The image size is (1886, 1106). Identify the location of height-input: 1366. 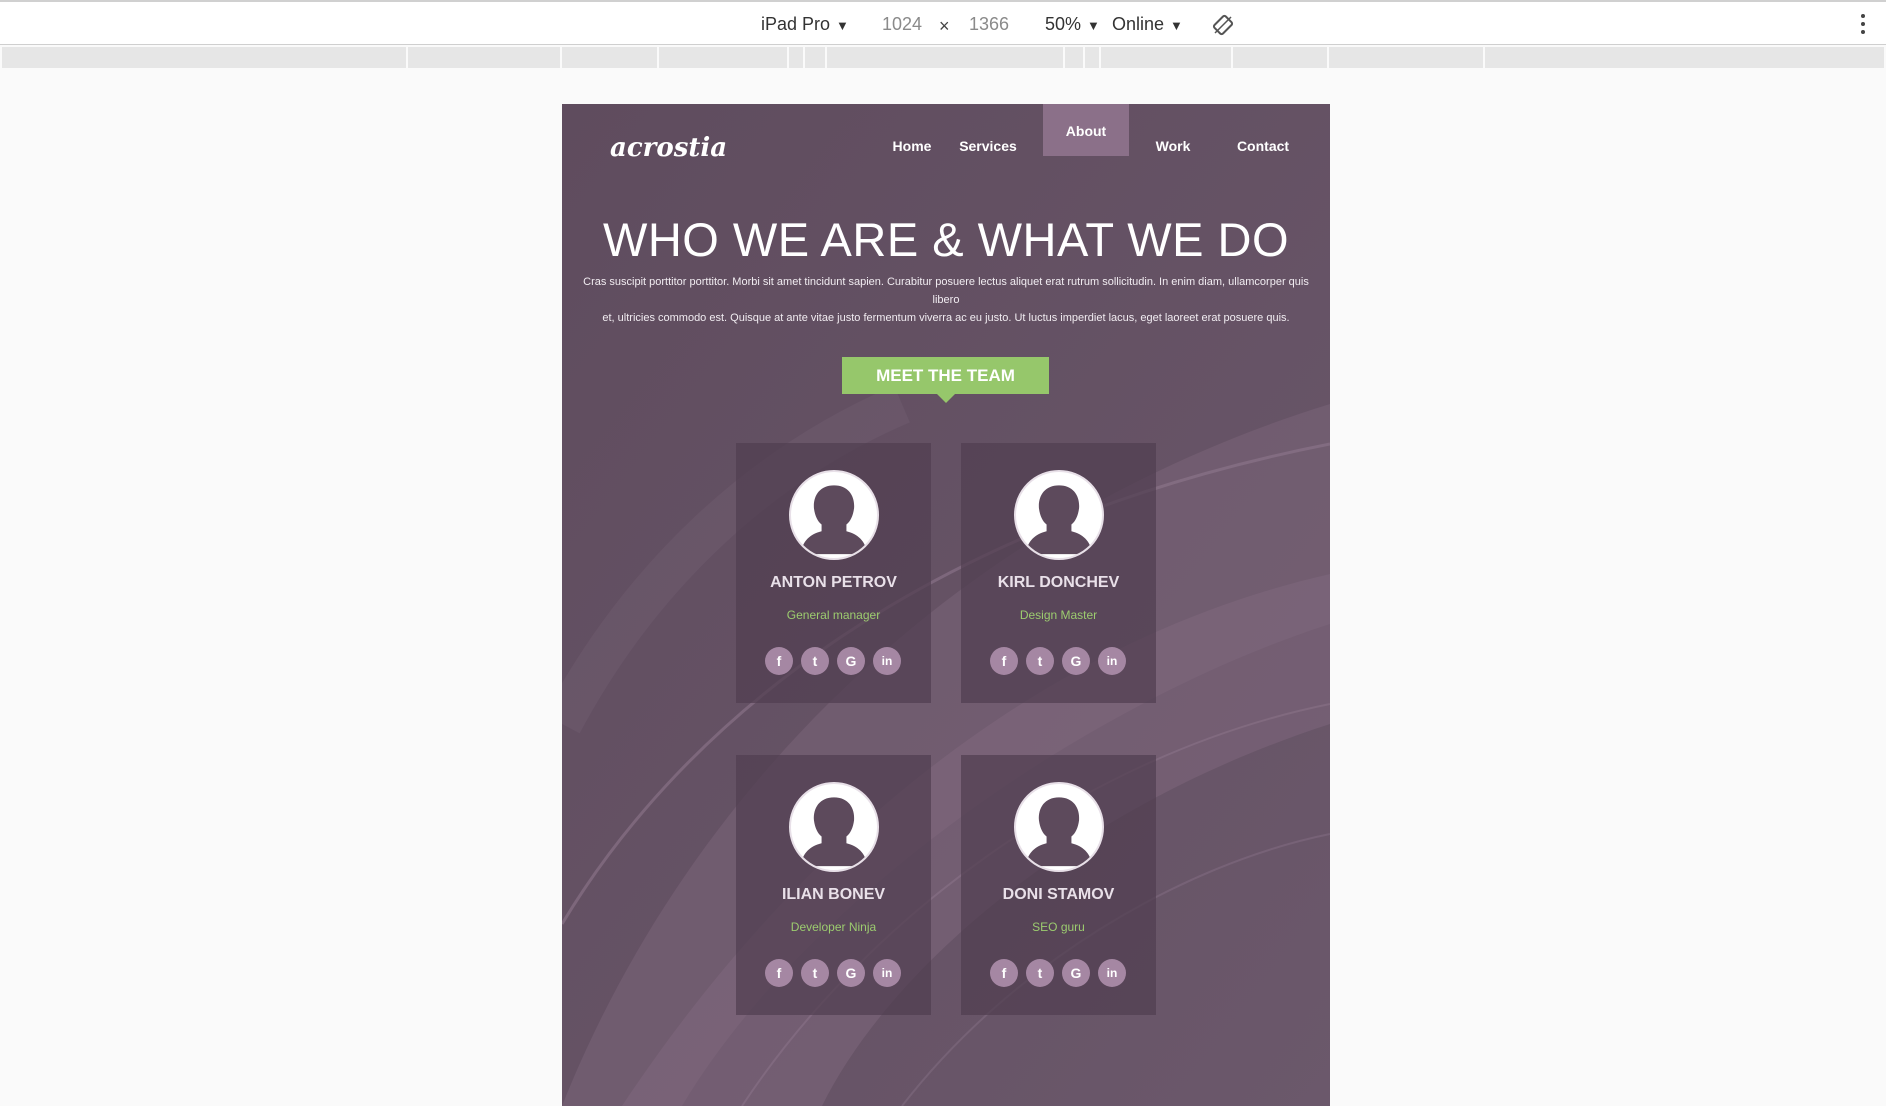
(989, 24).